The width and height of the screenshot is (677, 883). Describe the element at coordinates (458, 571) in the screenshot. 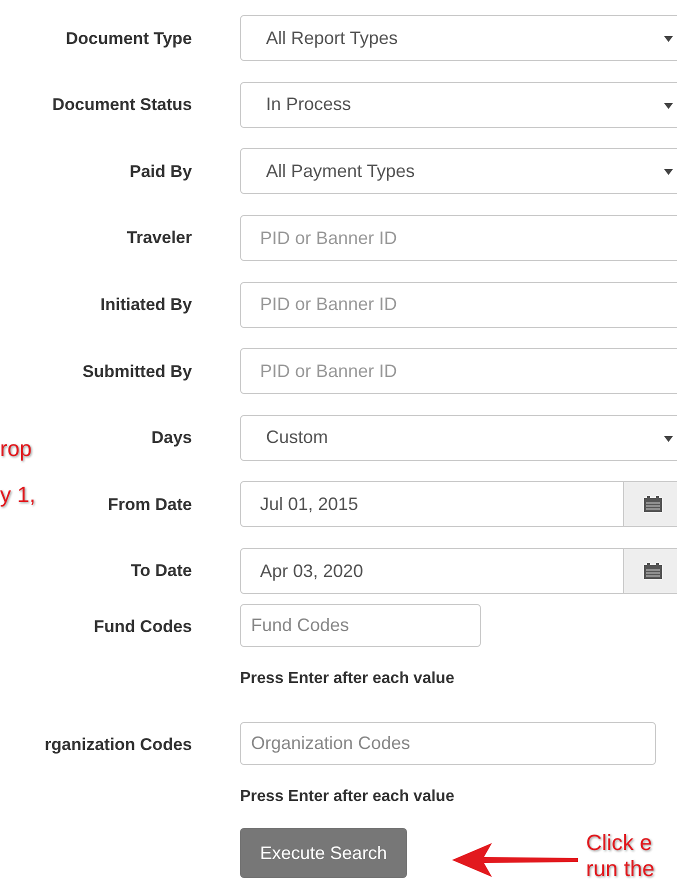

I see `date-field: Apr 03, 2020` at that location.